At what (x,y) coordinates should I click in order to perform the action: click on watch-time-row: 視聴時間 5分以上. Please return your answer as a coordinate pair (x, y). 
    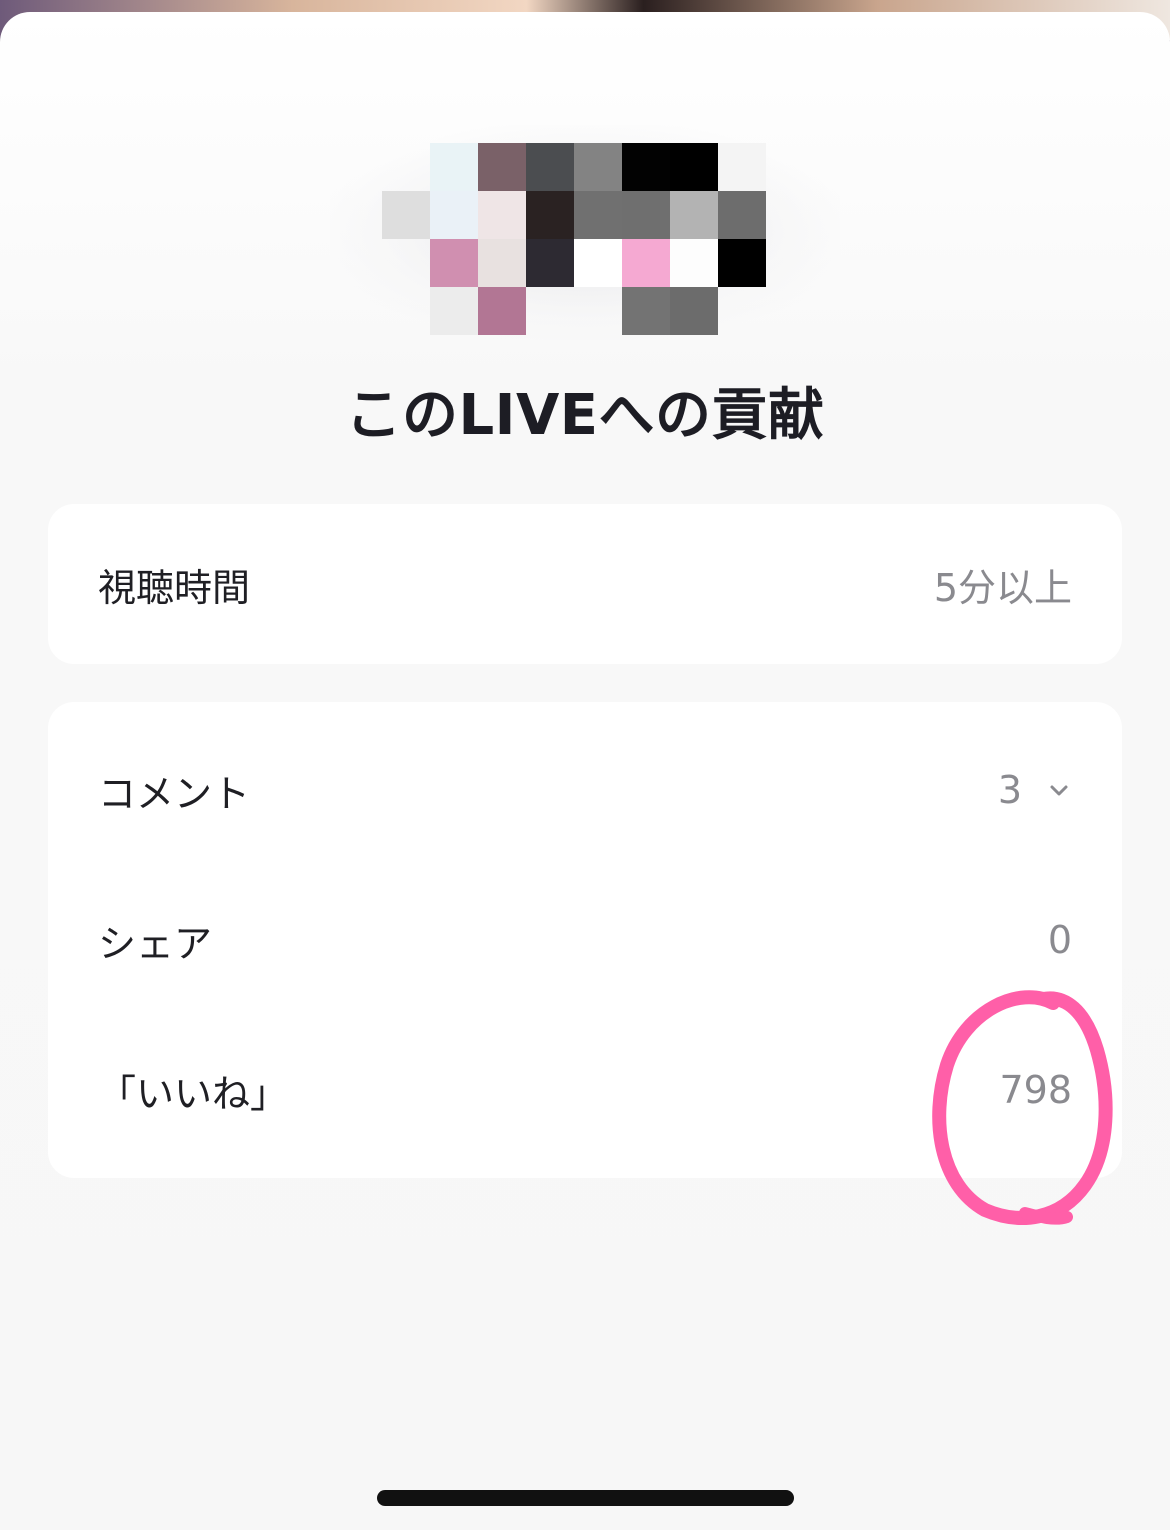
    Looking at the image, I should click on (585, 584).